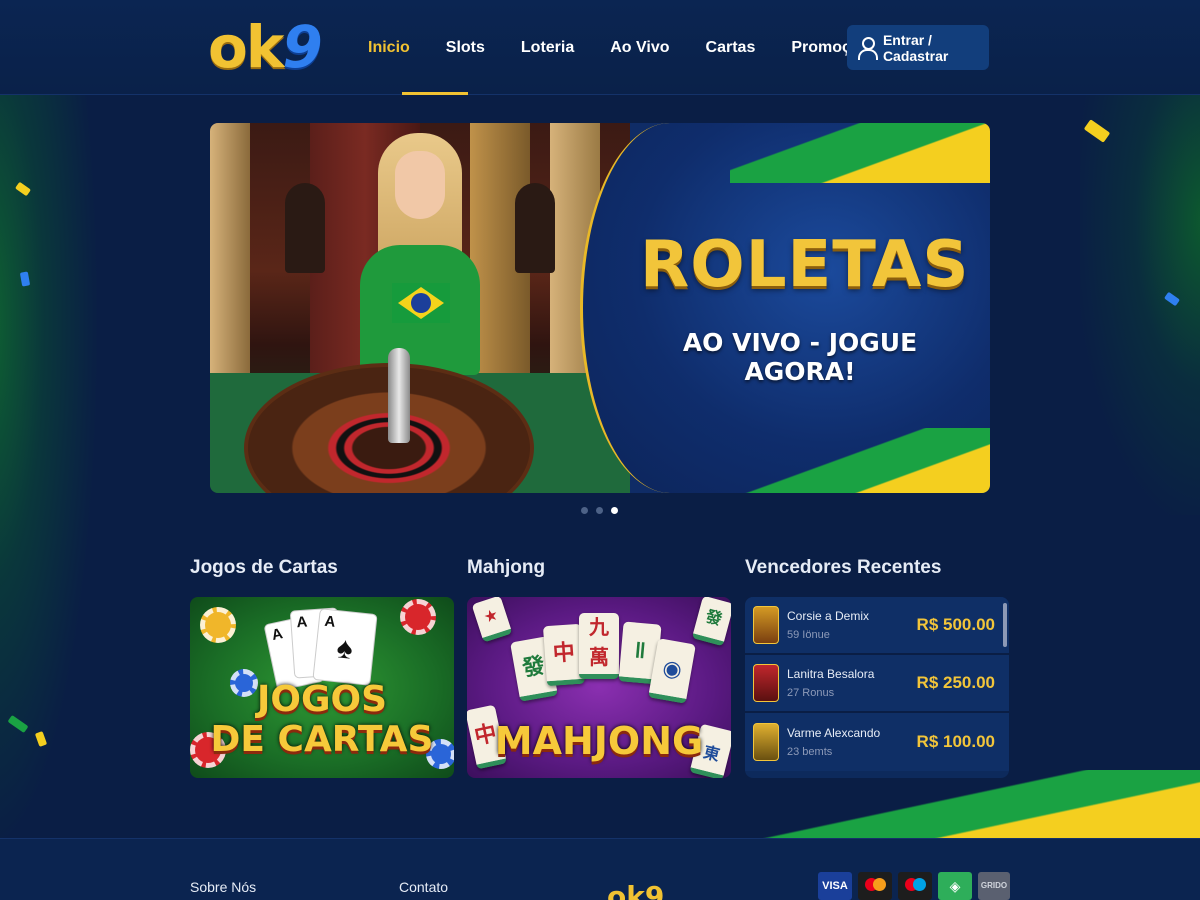 The width and height of the screenshot is (1200, 900). What do you see at coordinates (867, 48) in the screenshot?
I see `user-icon` at bounding box center [867, 48].